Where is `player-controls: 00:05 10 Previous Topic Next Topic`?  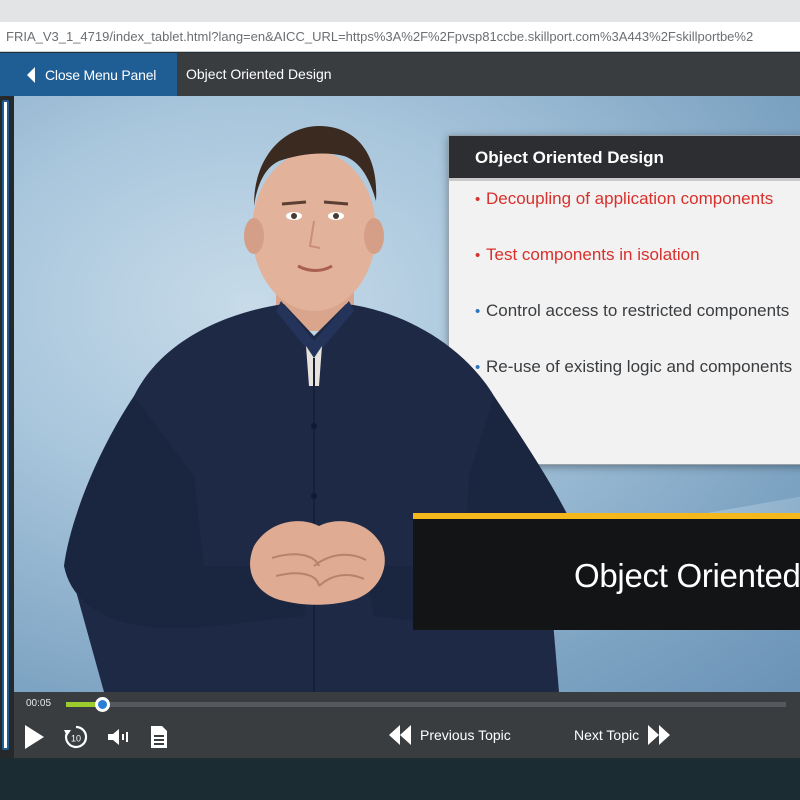
player-controls: 00:05 10 Previous Topic Next Topic is located at coordinates (407, 725).